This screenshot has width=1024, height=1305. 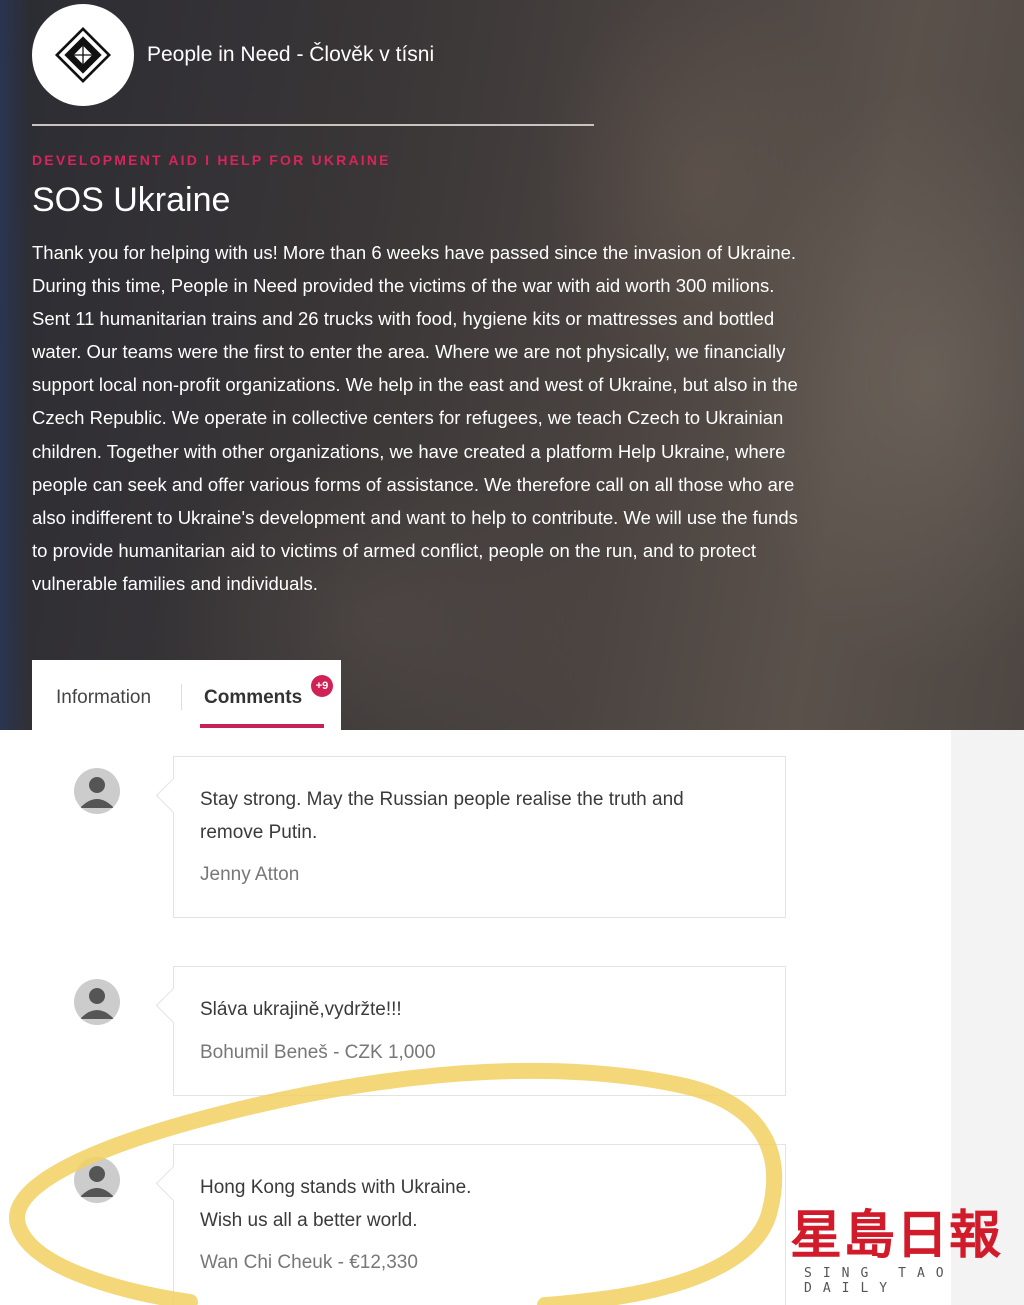 I want to click on tab-divider, so click(x=181, y=697).